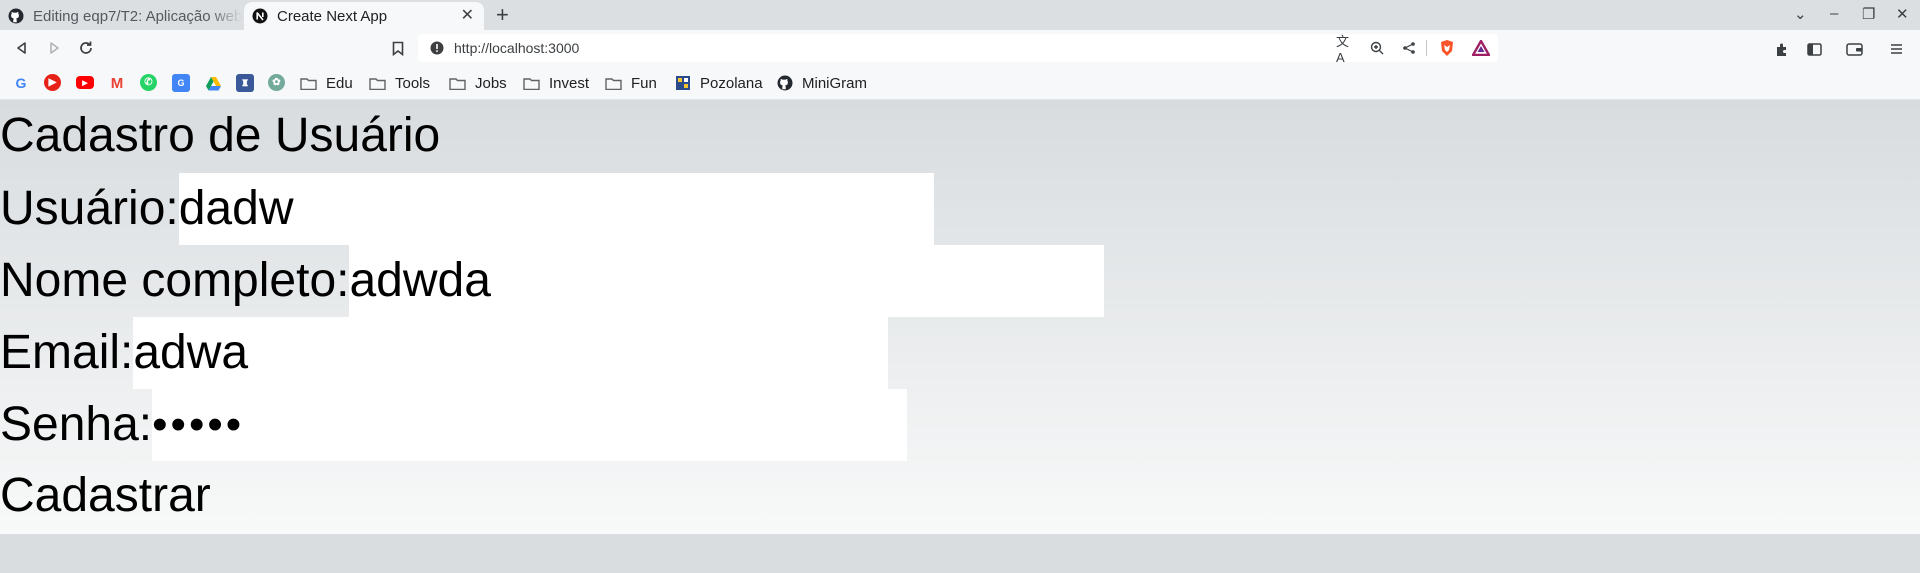 This screenshot has height=573, width=1920. I want to click on menu-icon, so click(1896, 49).